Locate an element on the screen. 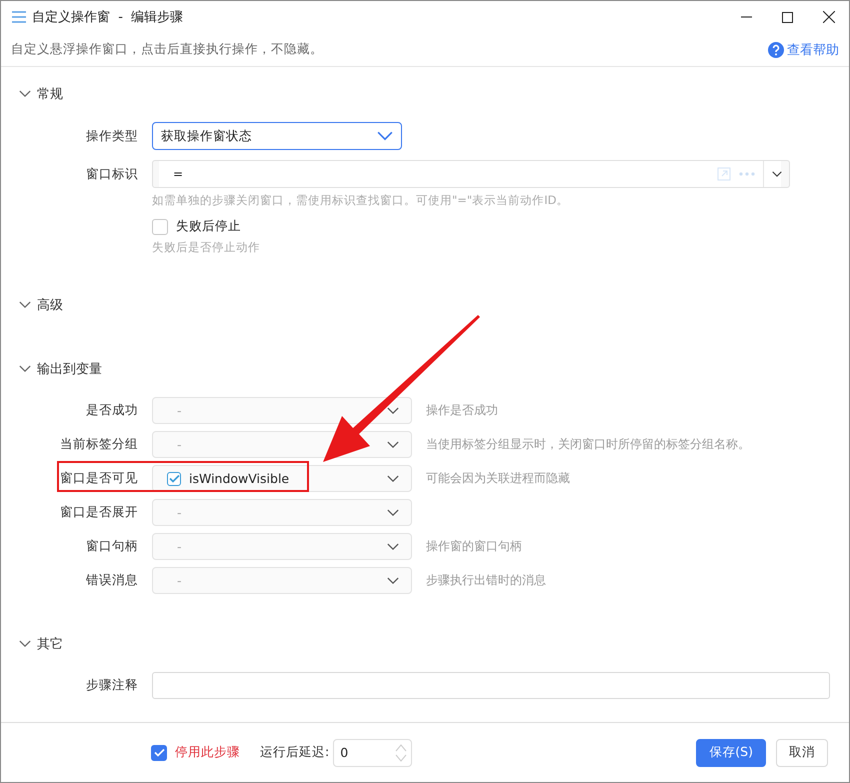 This screenshot has width=850, height=783. section-header: 其它 is located at coordinates (425, 644).